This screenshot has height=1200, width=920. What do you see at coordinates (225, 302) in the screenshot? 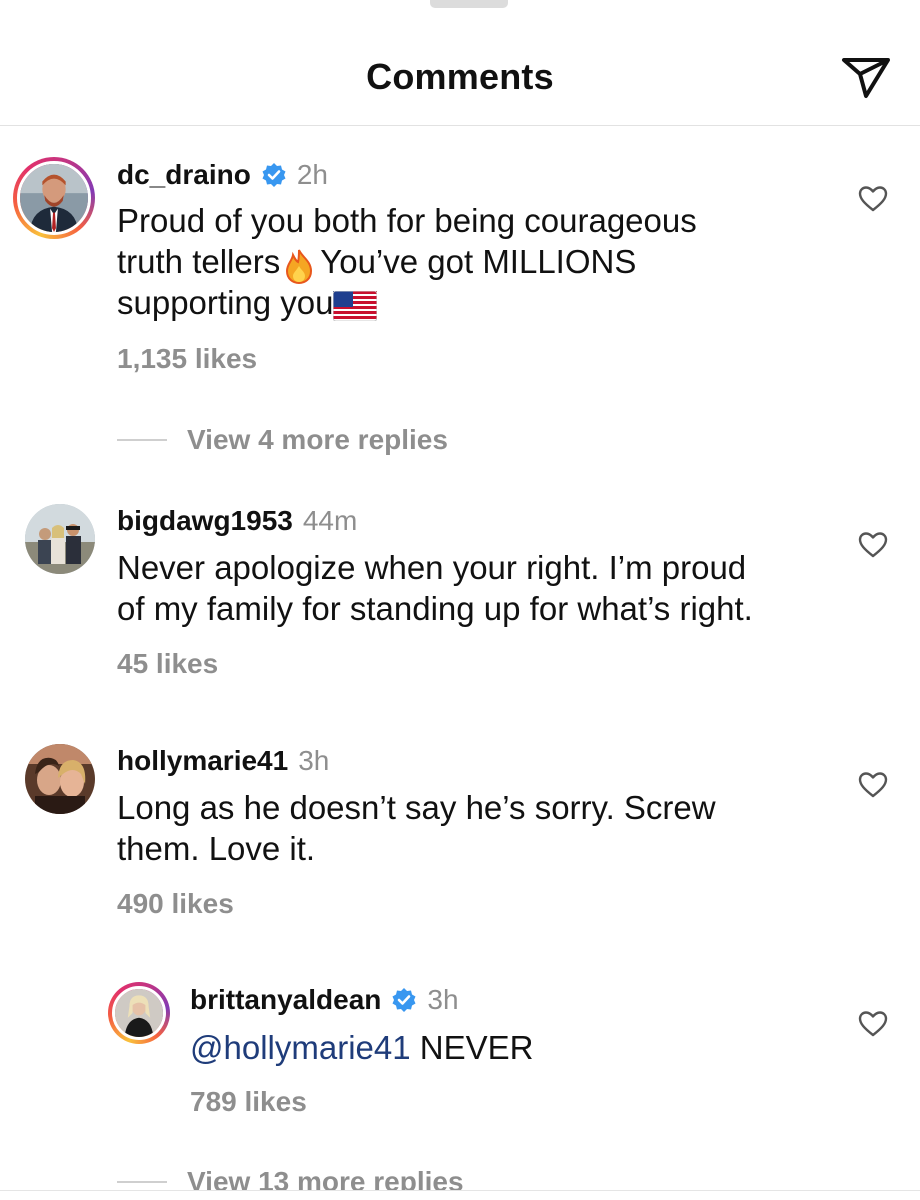
I see `comment-text-fragment: supporting you` at bounding box center [225, 302].